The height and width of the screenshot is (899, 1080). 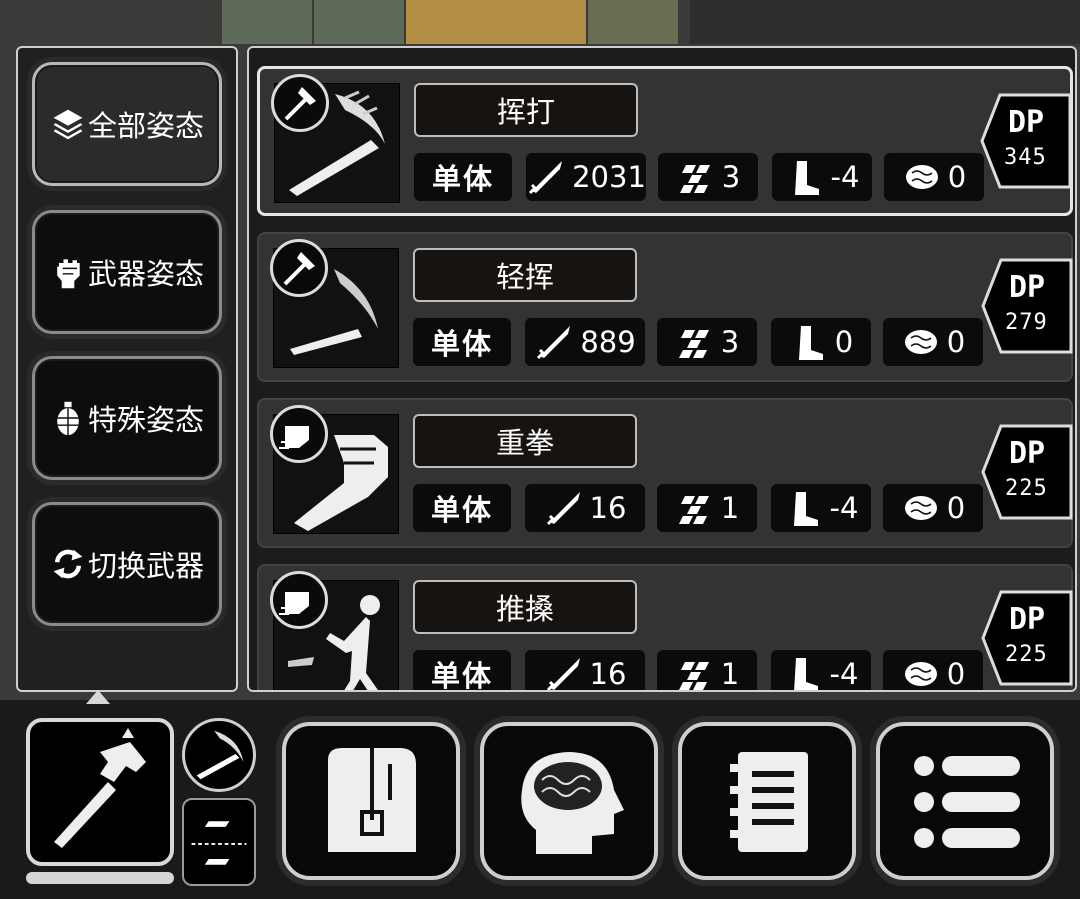 I want to click on stance-special-button: 特殊姿态, so click(x=127, y=418).